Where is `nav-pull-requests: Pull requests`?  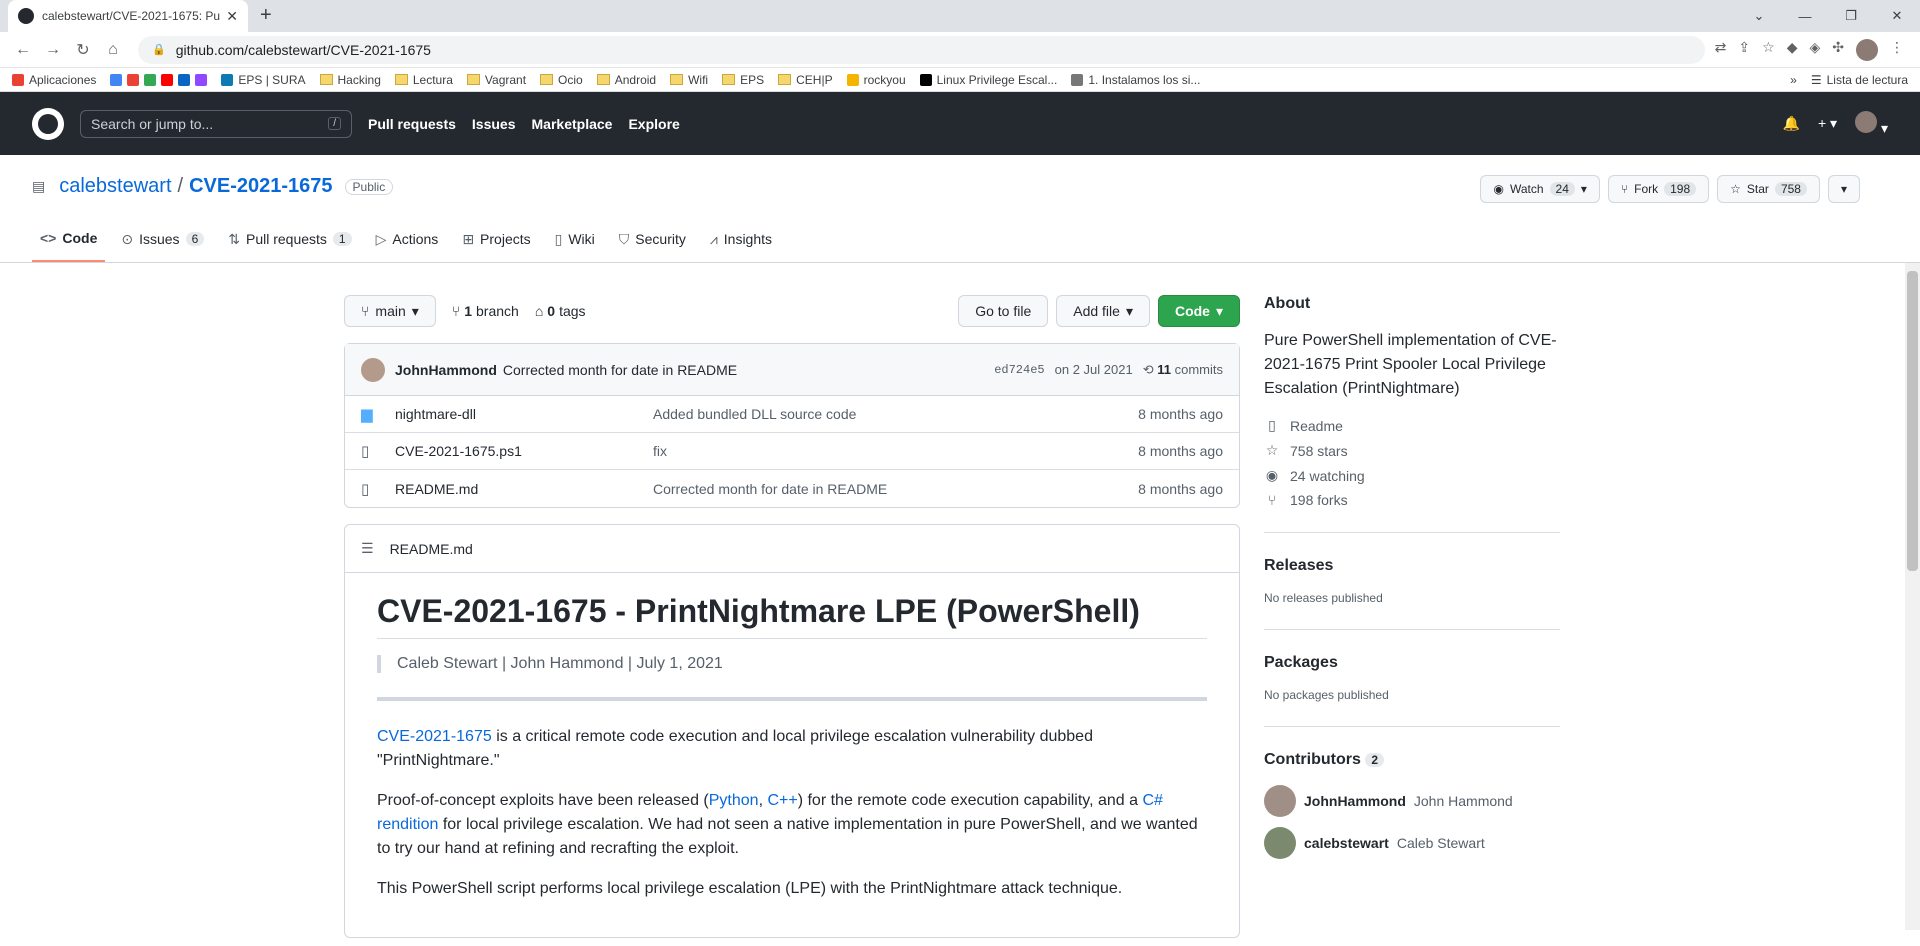
nav-pull-requests: Pull requests is located at coordinates (412, 124).